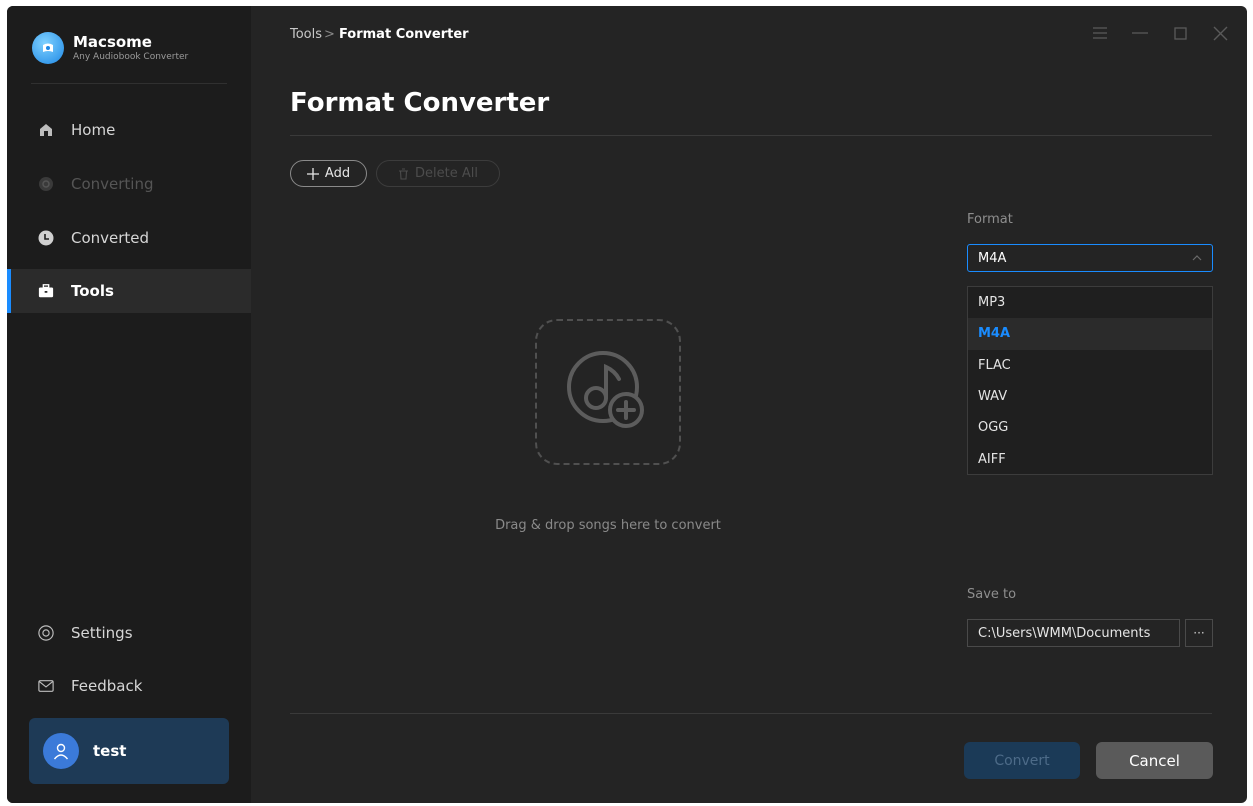 The image size is (1253, 806). What do you see at coordinates (46, 130) in the screenshot?
I see `home-icon` at bounding box center [46, 130].